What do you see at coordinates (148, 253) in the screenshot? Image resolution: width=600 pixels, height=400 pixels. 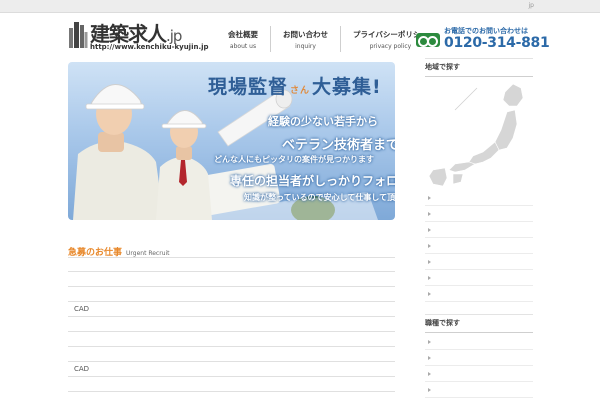 I see `urgent-title-en: Urgent Recruit` at bounding box center [148, 253].